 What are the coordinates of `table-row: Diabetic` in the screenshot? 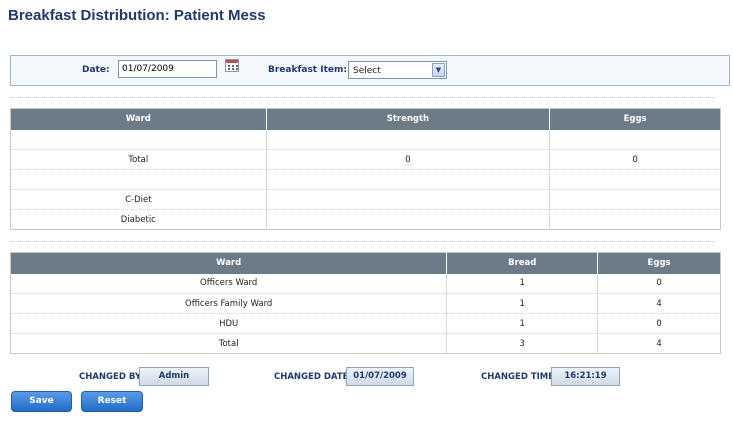 It's located at (365, 219).